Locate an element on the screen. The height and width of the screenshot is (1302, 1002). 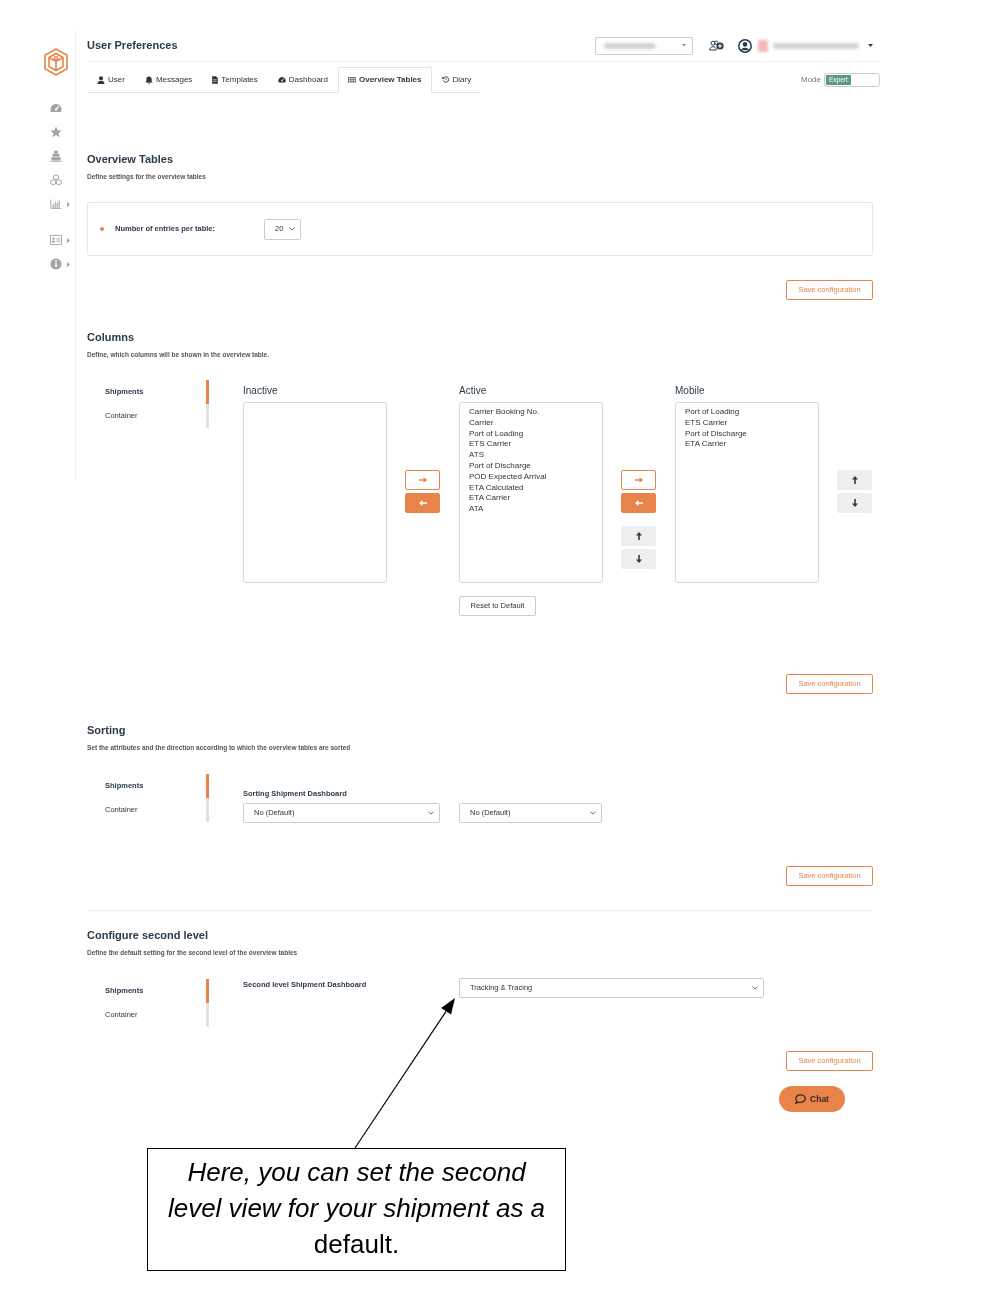
file-icon is located at coordinates (215, 80).